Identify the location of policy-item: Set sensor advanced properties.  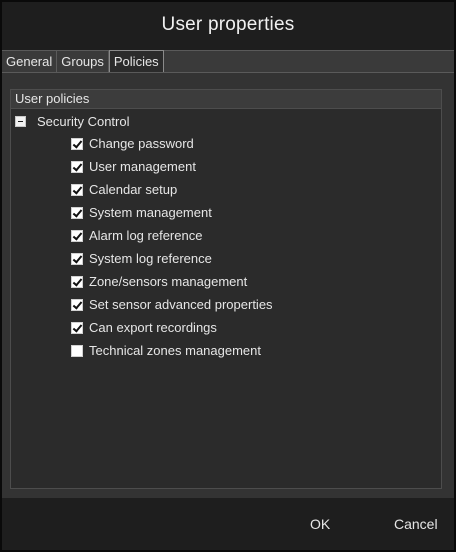
(172, 304).